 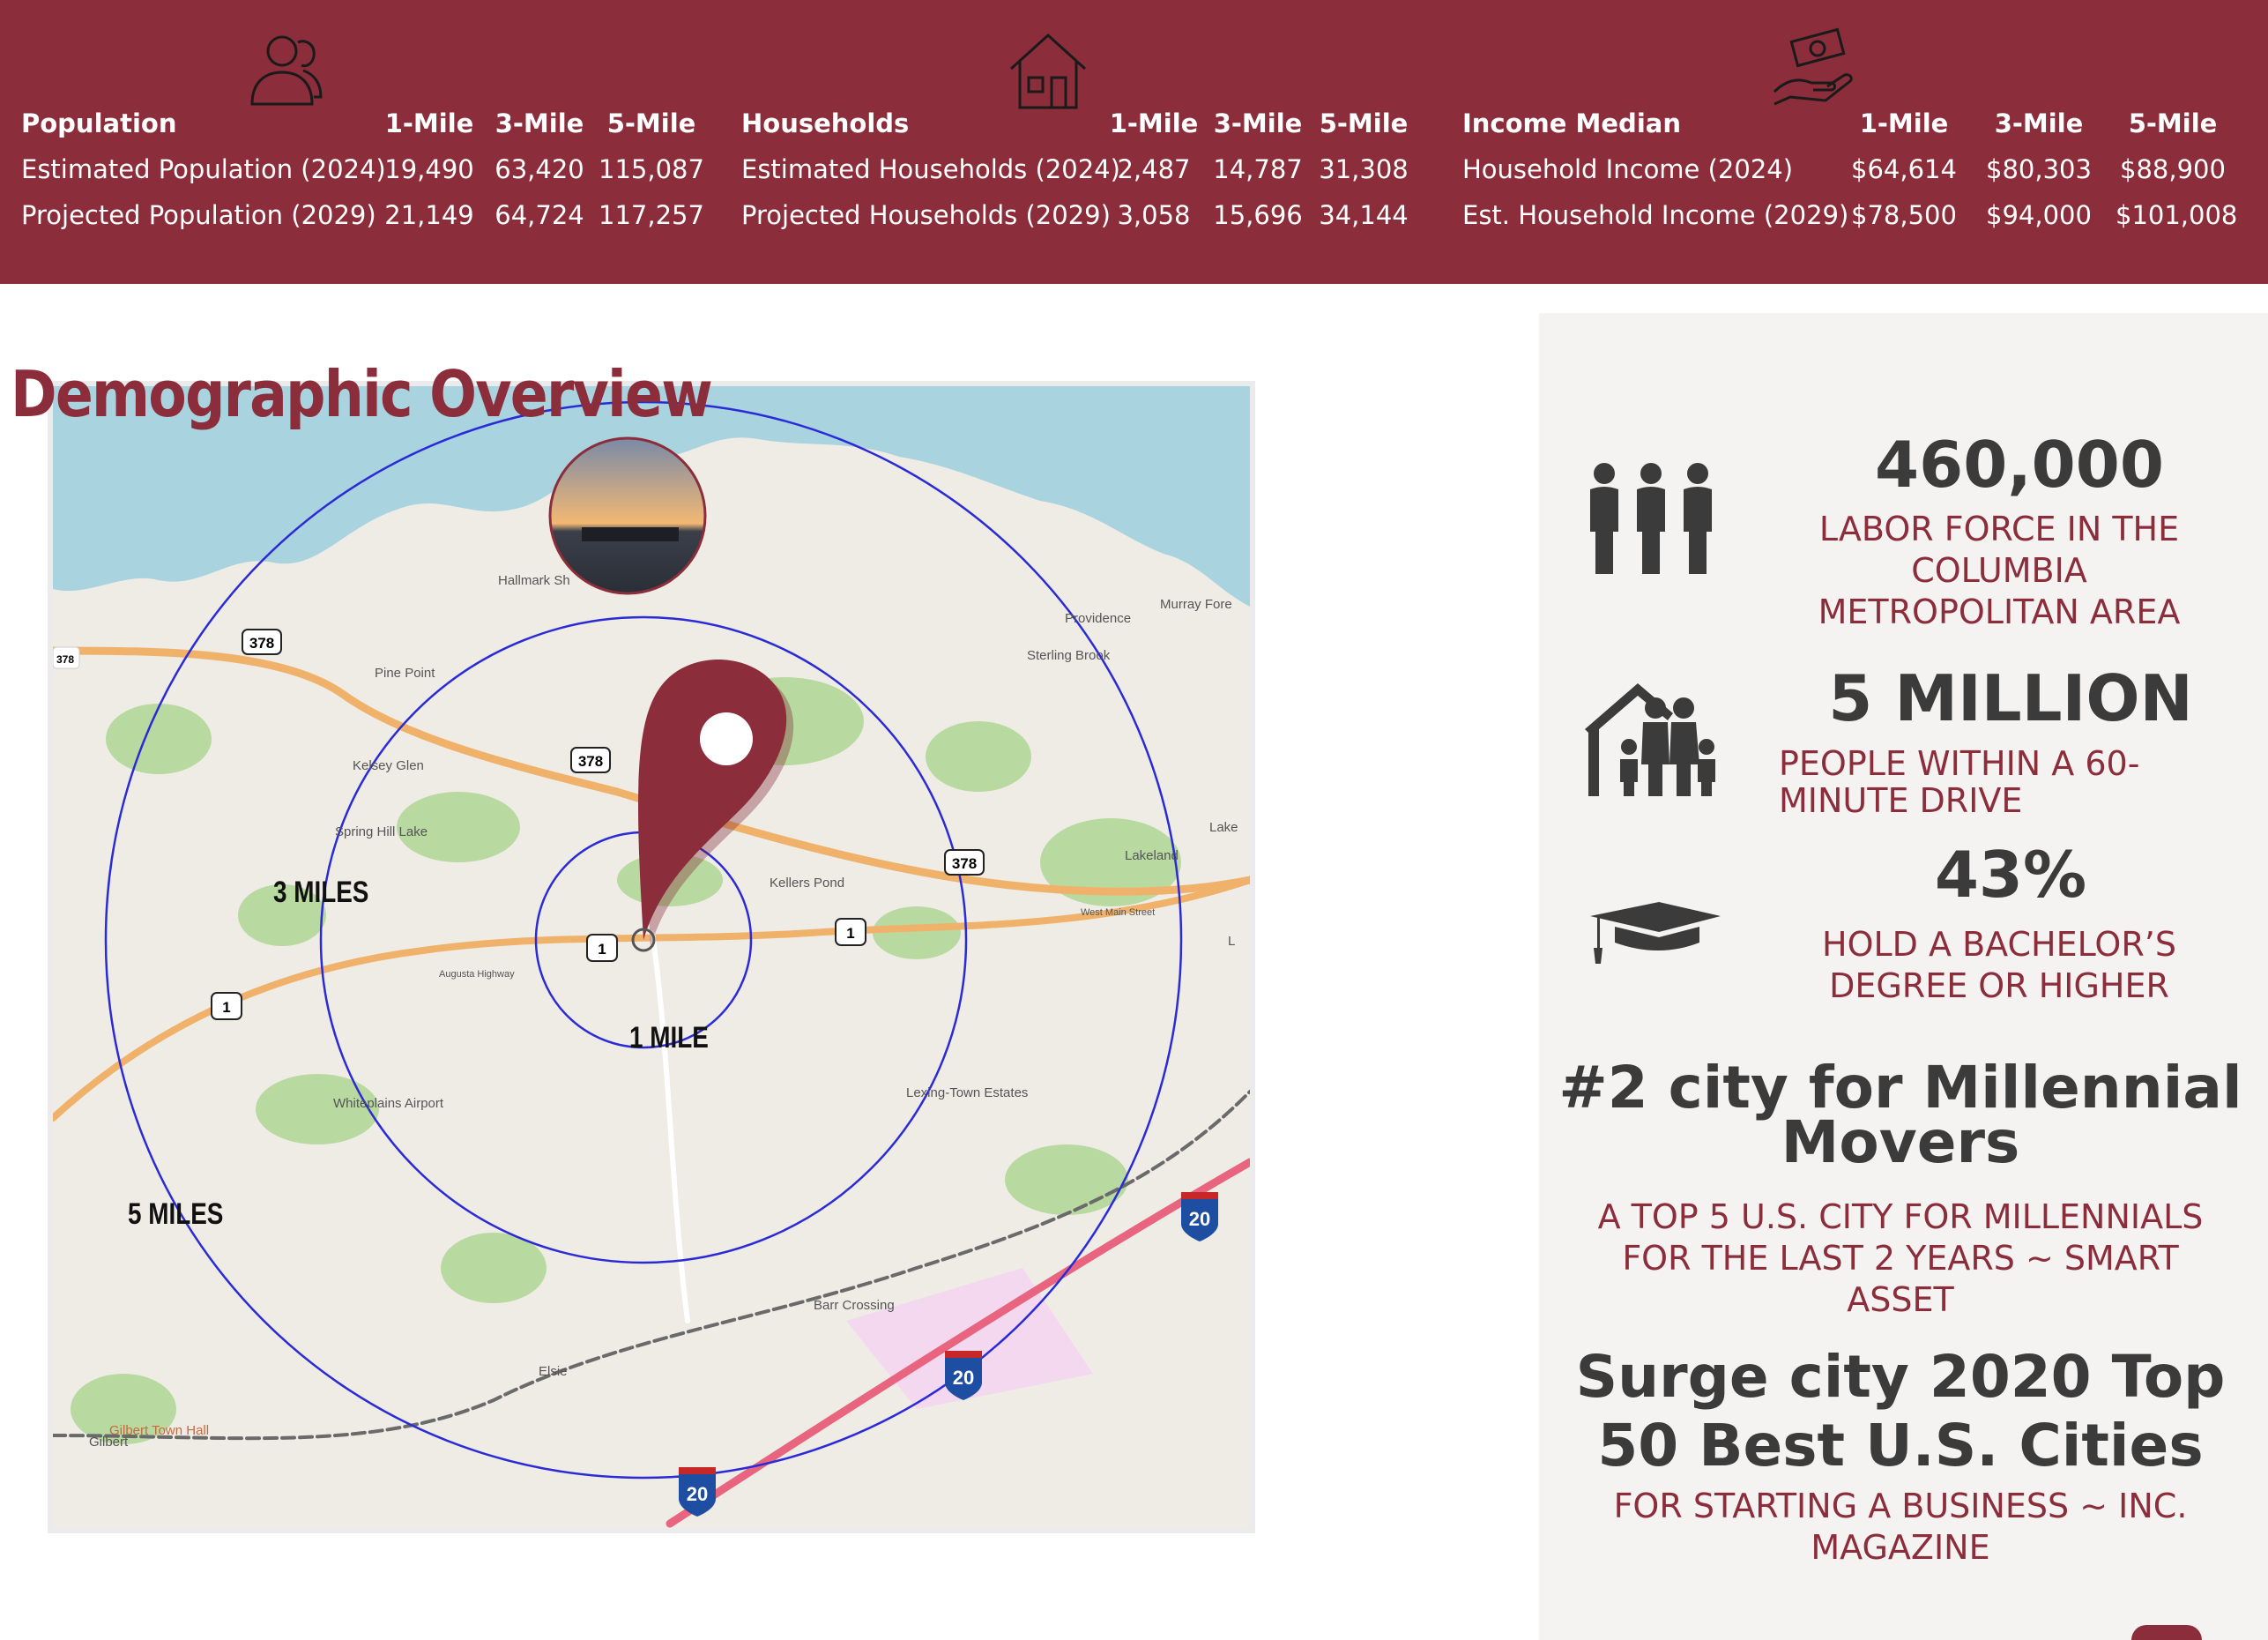 What do you see at coordinates (1152, 855) in the screenshot?
I see `place-label: Lakeland` at bounding box center [1152, 855].